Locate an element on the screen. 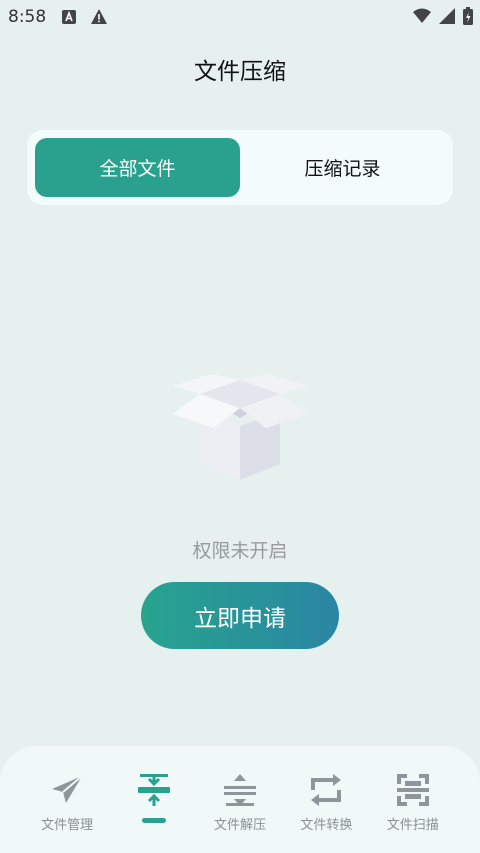 The width and height of the screenshot is (480, 853). warning-icon is located at coordinates (99, 17).